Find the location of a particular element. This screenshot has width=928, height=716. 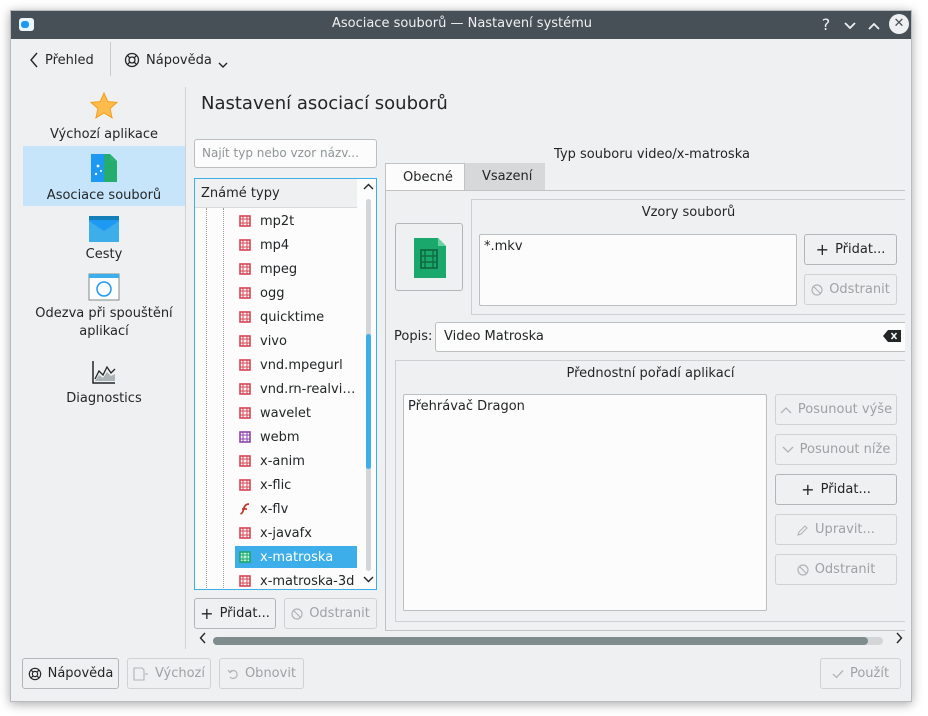

tab-embedding: Vsazení is located at coordinates (505, 177).